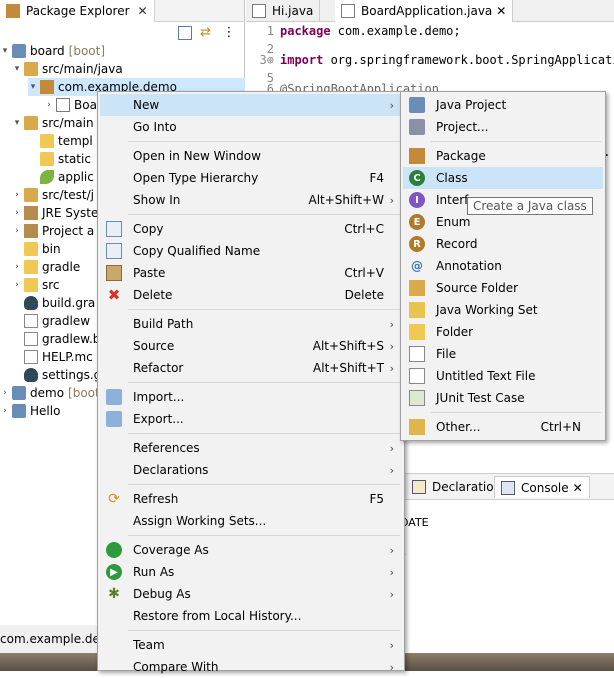  Describe the element at coordinates (507, 572) in the screenshot. I see `console-view: DeclarationConsole✕ DATE s` at that location.